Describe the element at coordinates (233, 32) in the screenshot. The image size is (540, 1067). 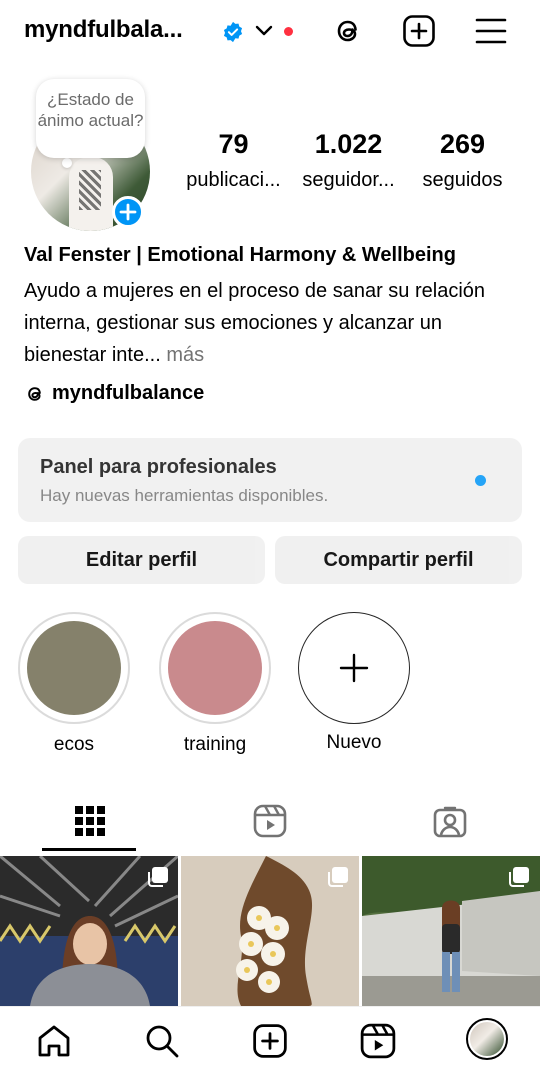
I see `verified-badge-icon` at that location.